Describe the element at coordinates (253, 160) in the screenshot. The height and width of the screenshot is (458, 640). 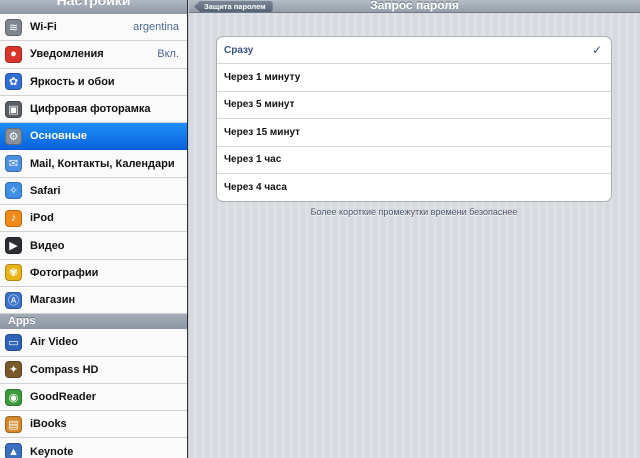
I see `option-label: Через 1 час` at that location.